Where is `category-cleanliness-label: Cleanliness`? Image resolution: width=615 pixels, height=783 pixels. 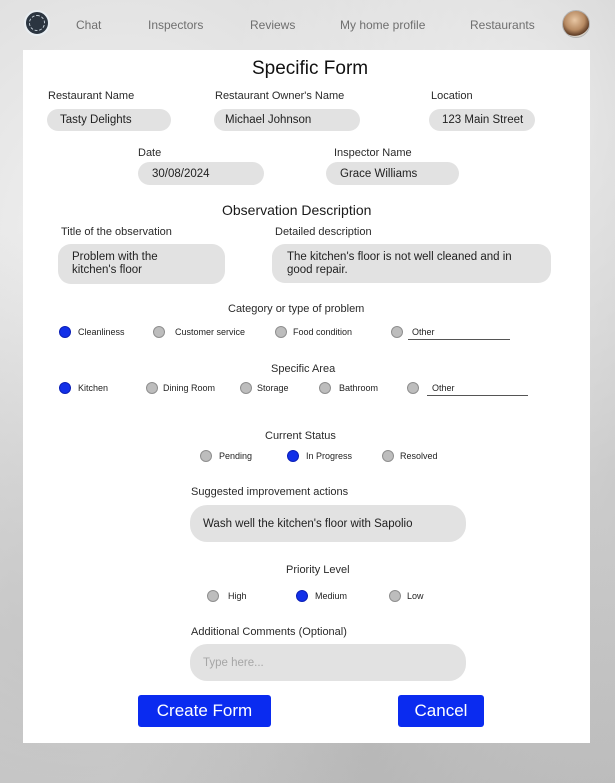 category-cleanliness-label: Cleanliness is located at coordinates (101, 332).